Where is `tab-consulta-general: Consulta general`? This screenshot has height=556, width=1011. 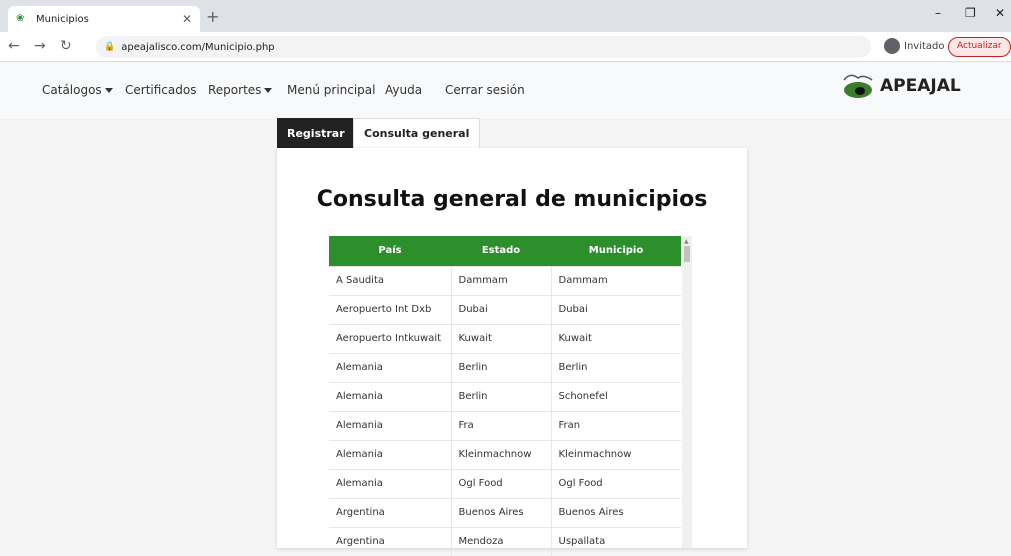
tab-consulta-general: Consulta general is located at coordinates (417, 133).